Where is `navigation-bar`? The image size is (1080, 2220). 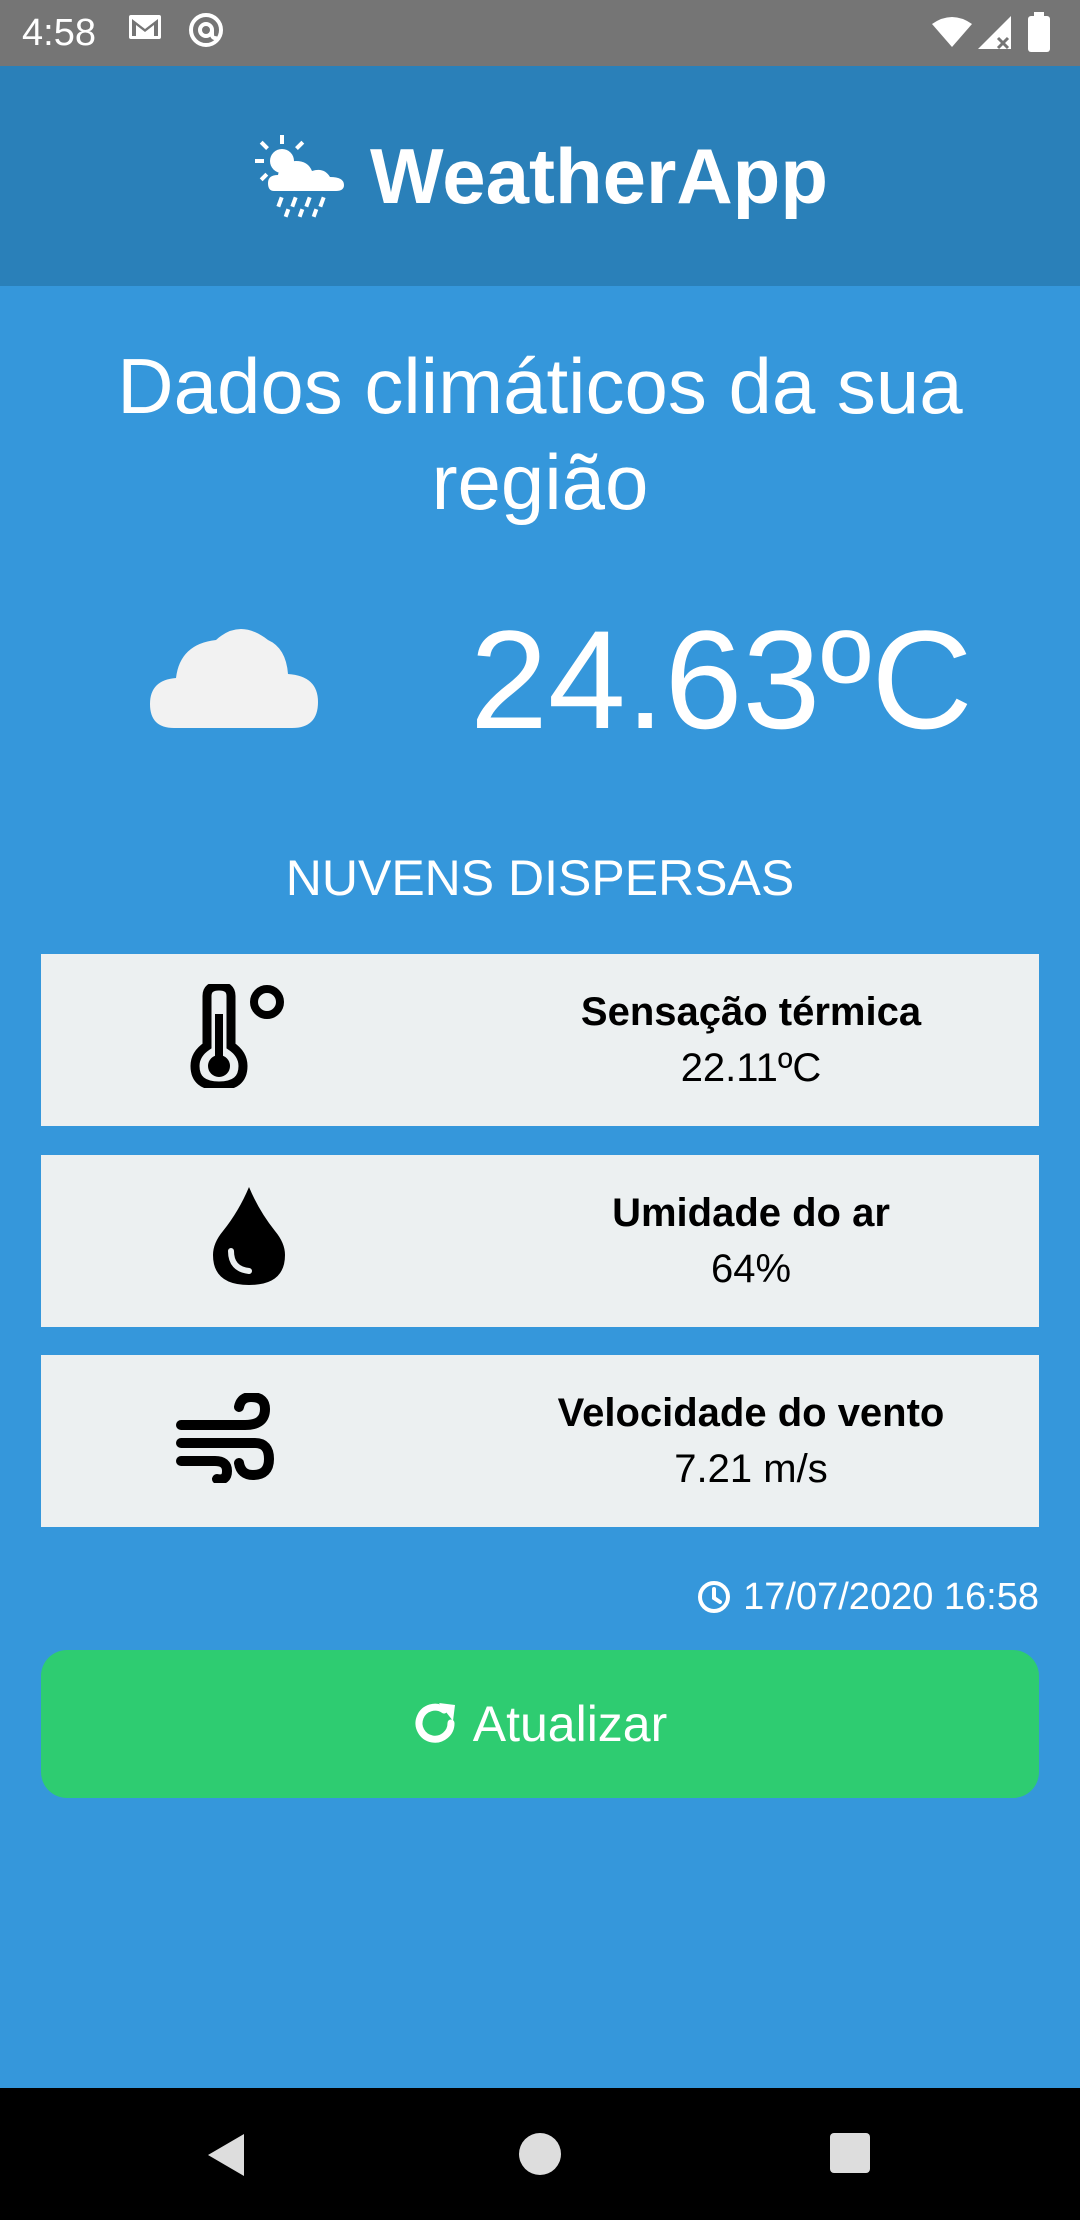 navigation-bar is located at coordinates (540, 2154).